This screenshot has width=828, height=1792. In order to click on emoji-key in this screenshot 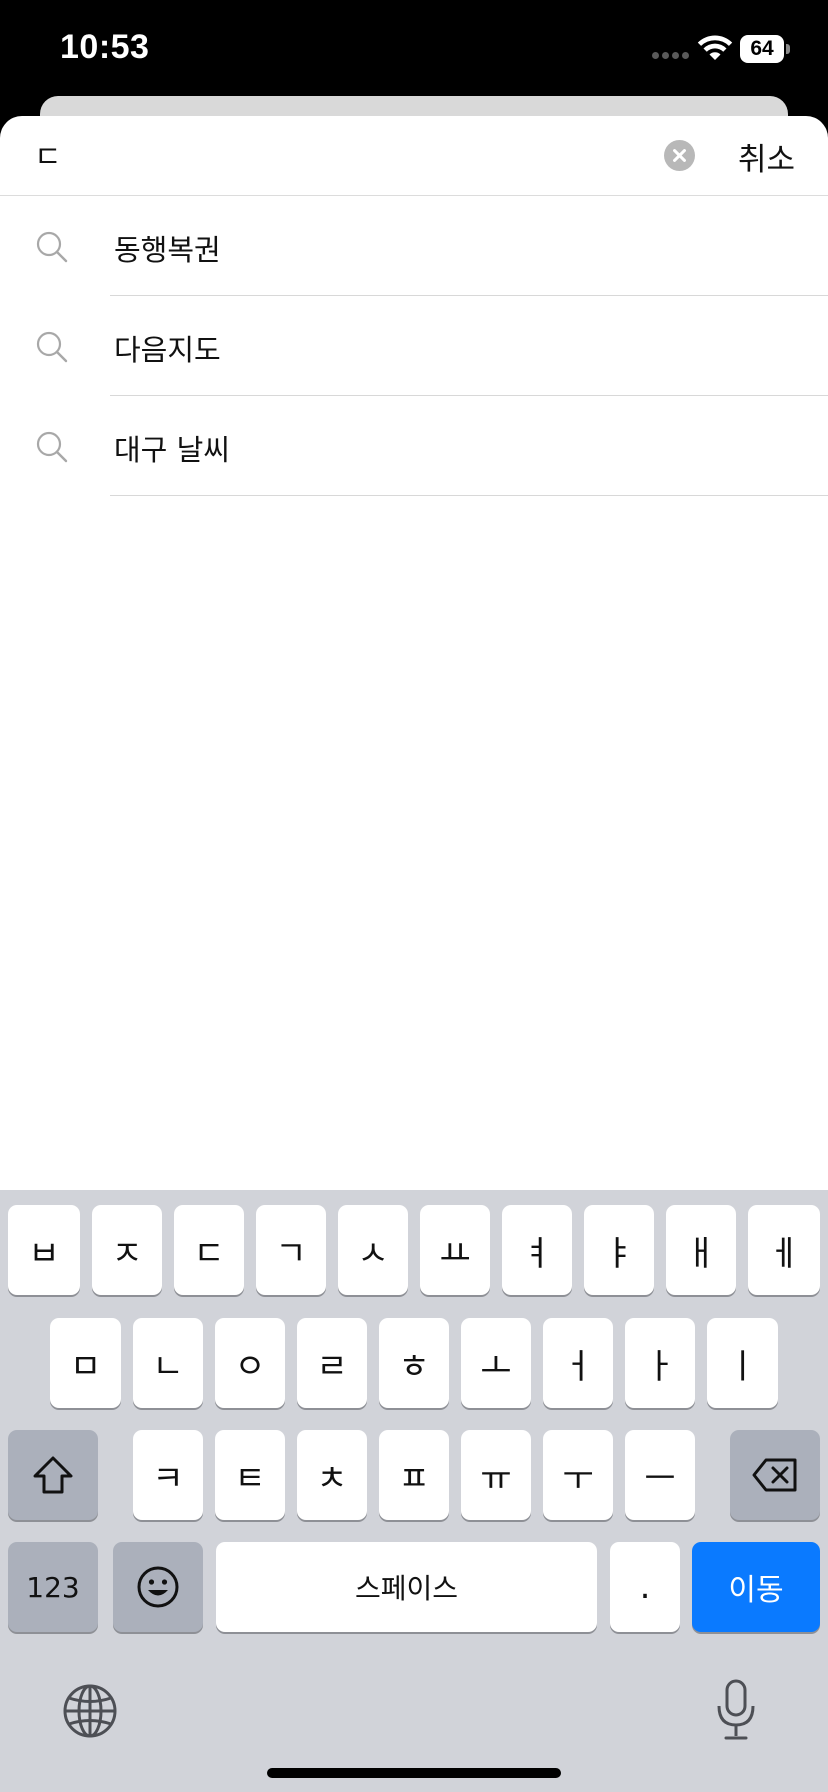, I will do `click(158, 1587)`.